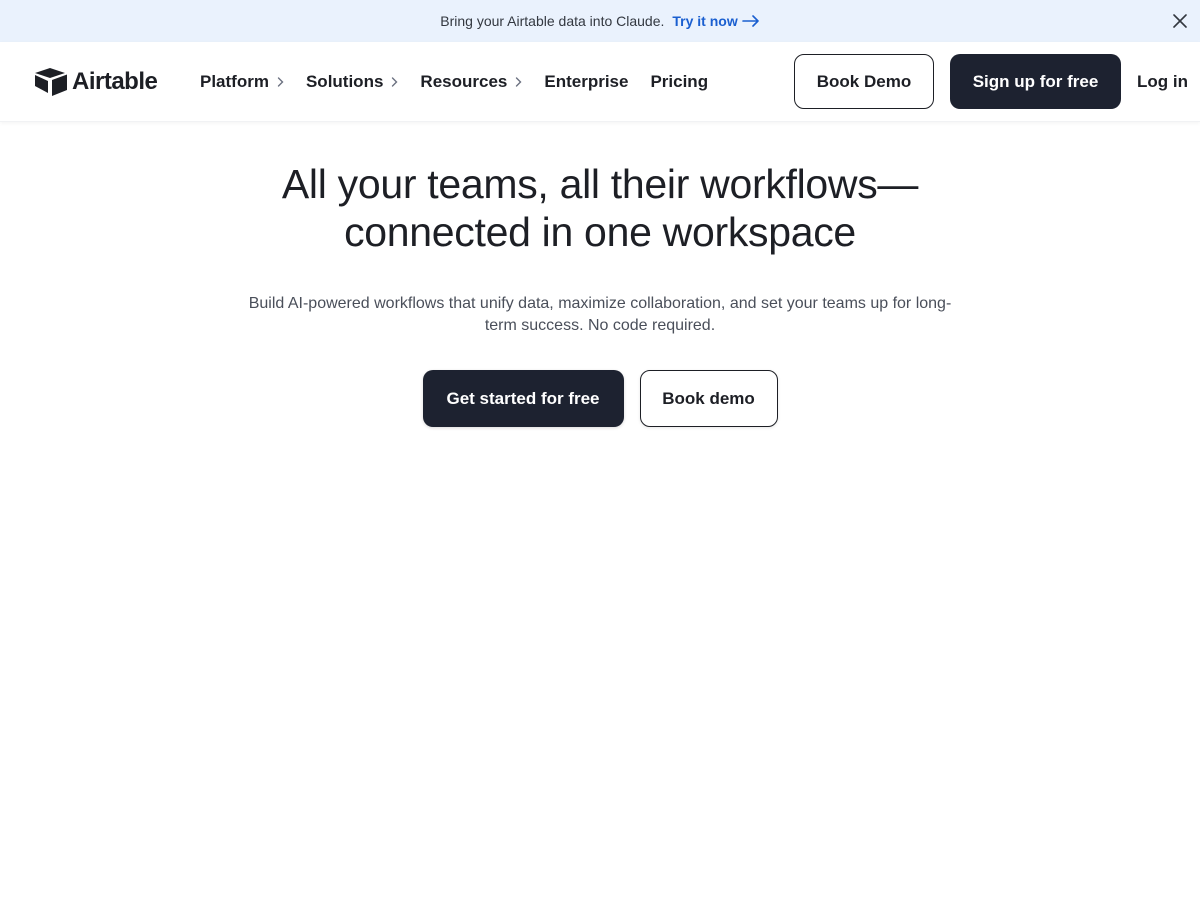 The height and width of the screenshot is (900, 1200). Describe the element at coordinates (115, 81) in the screenshot. I see `logo-wordmark: Airtable` at that location.